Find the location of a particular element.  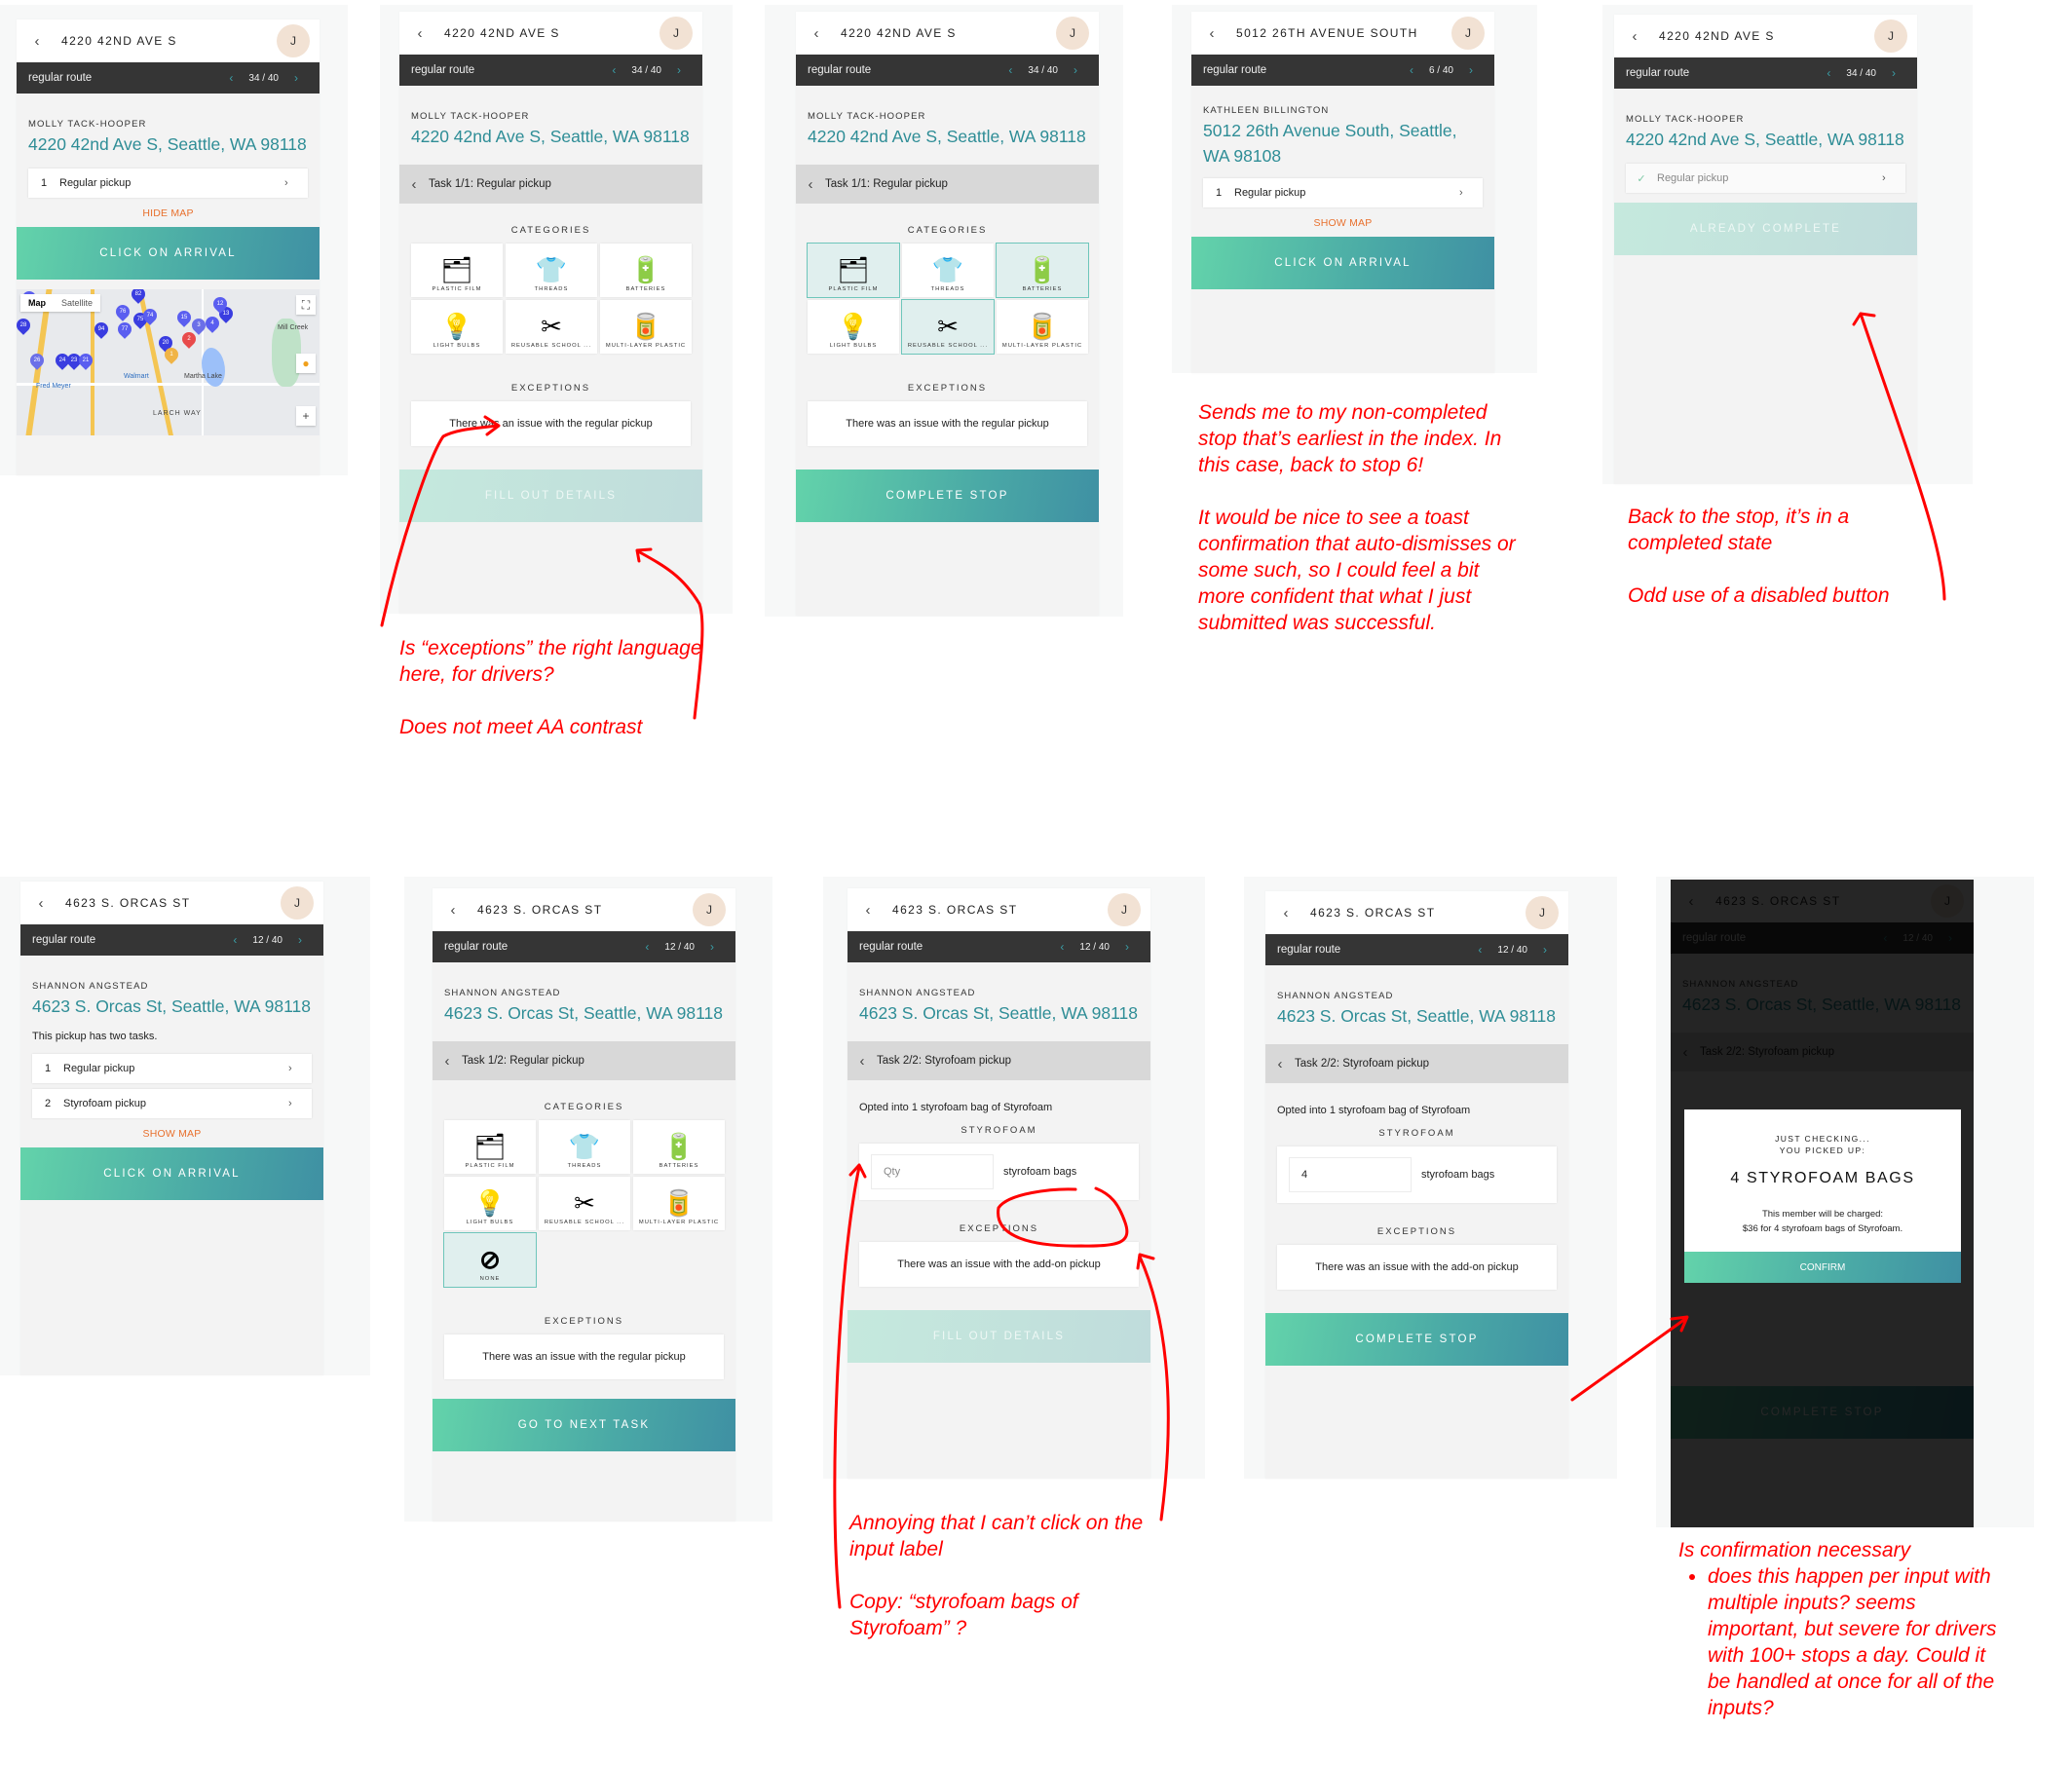

go-to-next-task-button: GO TO NEXT TASK is located at coordinates (584, 1425).